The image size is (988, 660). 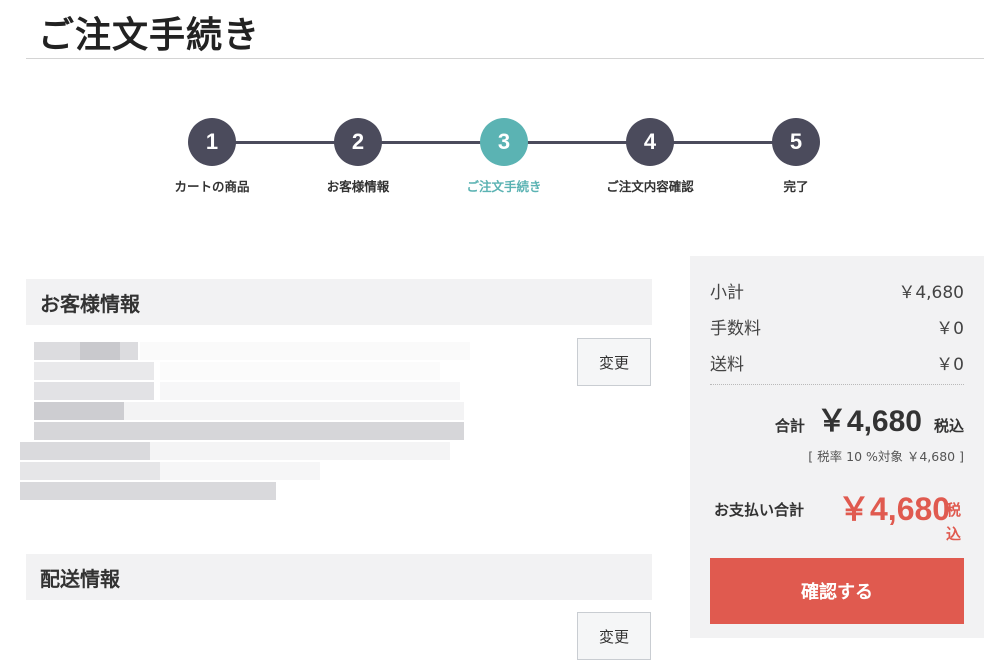 I want to click on step-number: 2, so click(x=358, y=142).